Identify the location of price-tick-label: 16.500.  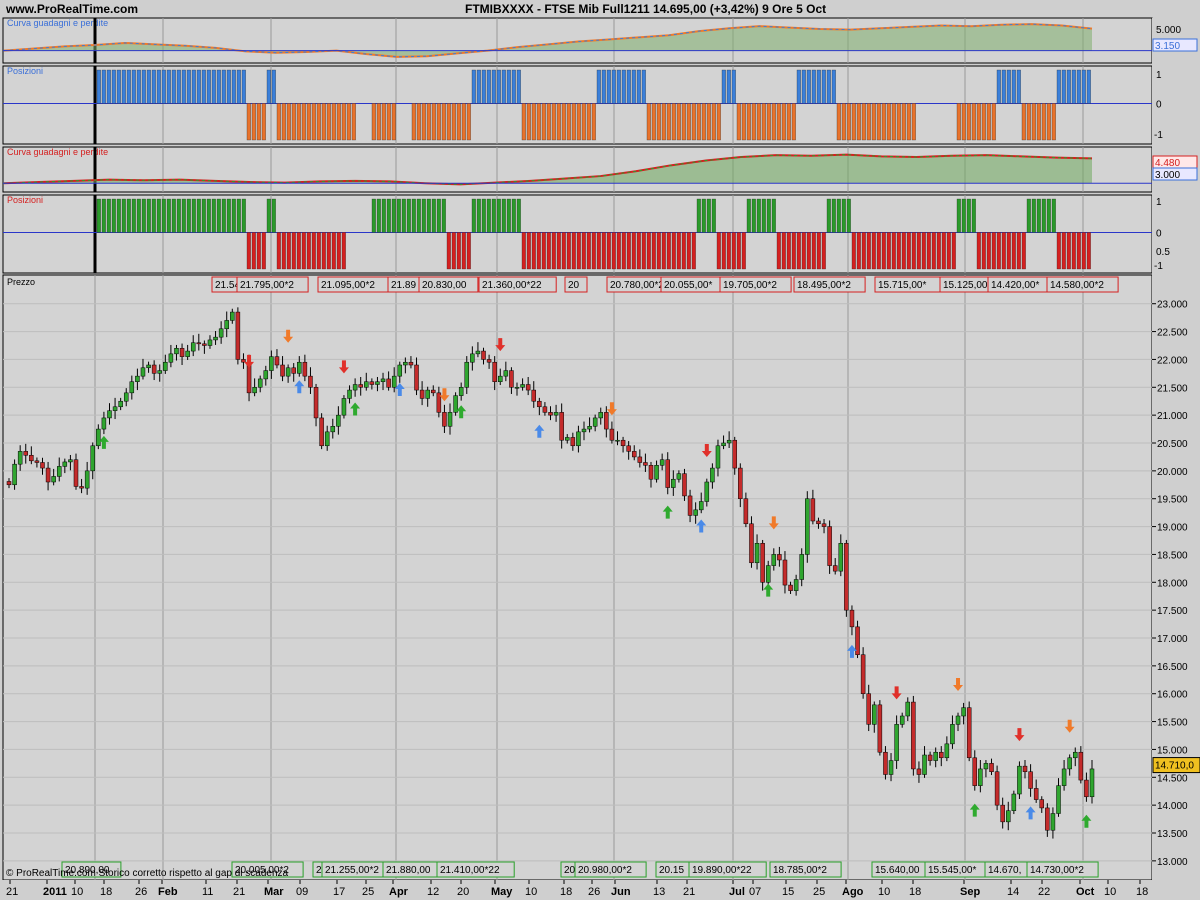
(1172, 667).